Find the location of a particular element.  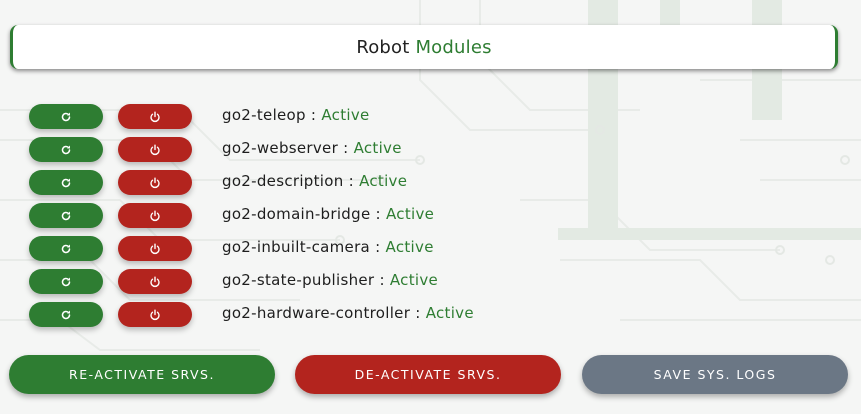

module-name: go2-description is located at coordinates (283, 181).